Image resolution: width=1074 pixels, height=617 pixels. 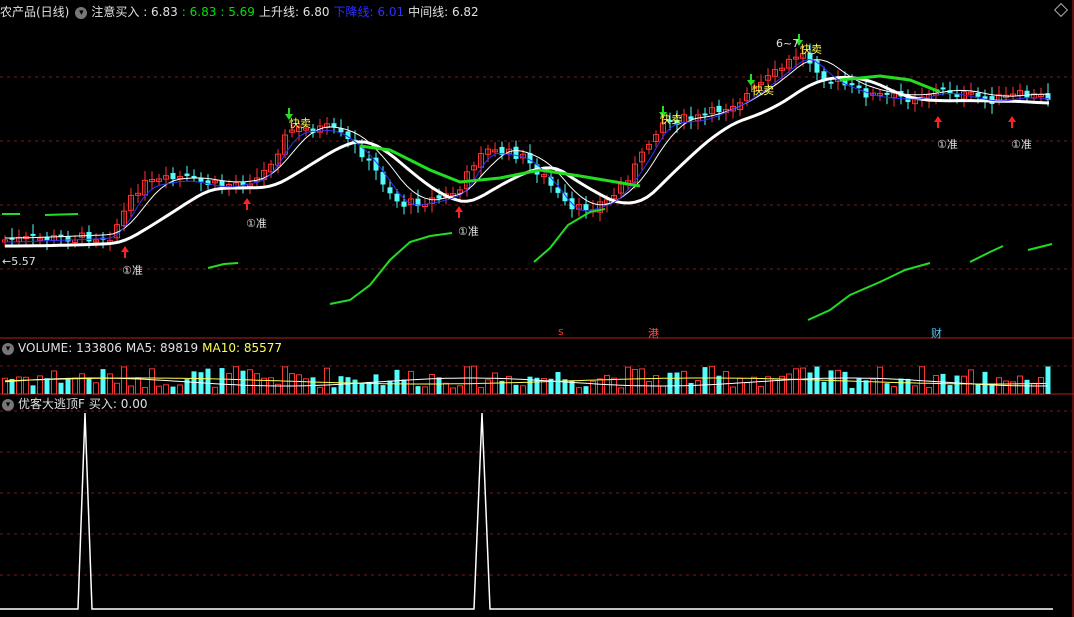 I want to click on high-price-label: 6~7, so click(x=788, y=43).